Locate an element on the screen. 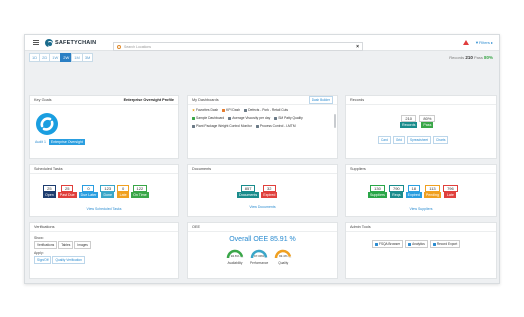 This screenshot has width=524, height=317. records-summary-count: 210 is located at coordinates (469, 57).